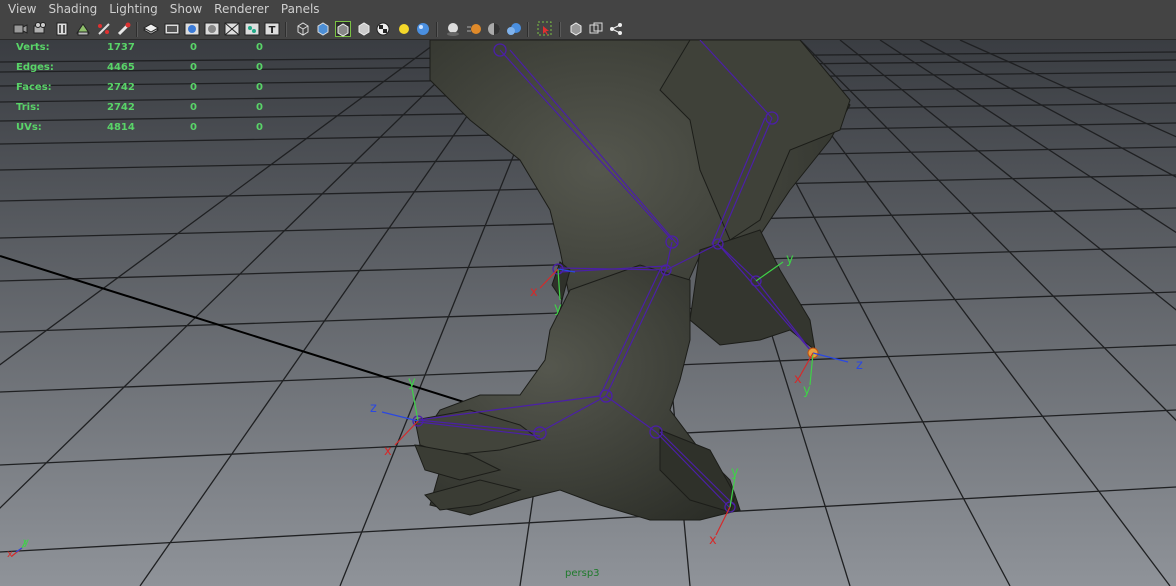 The height and width of the screenshot is (586, 1176). What do you see at coordinates (494, 29) in the screenshot?
I see `multisample-aa-icon` at bounding box center [494, 29].